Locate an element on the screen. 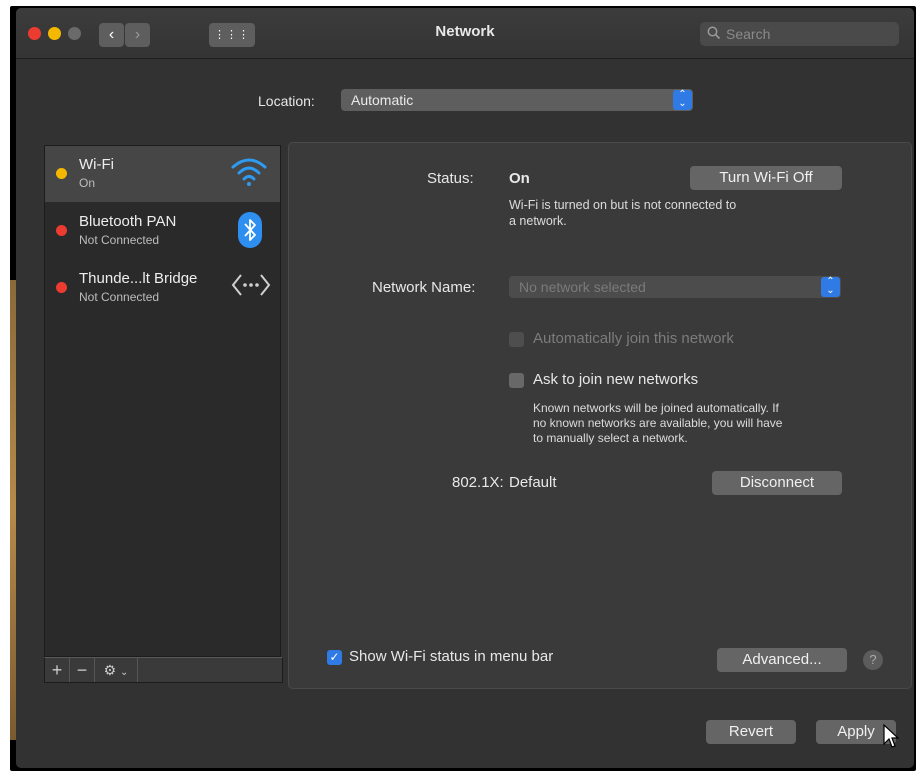 This screenshot has height=776, width=923. chevron-down-icon: ⌄ is located at coordinates (124, 672).